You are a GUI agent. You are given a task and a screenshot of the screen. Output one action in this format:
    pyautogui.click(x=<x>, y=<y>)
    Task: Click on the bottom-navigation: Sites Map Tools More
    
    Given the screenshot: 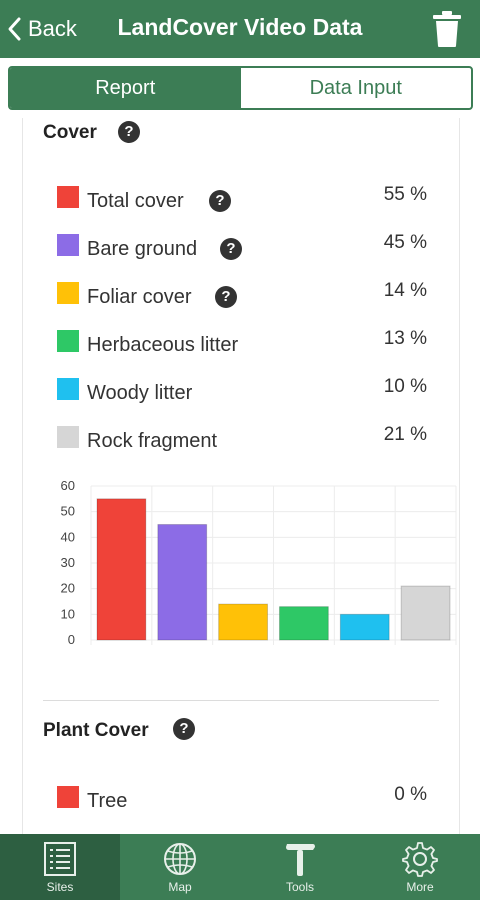 What is the action you would take?
    pyautogui.click(x=240, y=867)
    